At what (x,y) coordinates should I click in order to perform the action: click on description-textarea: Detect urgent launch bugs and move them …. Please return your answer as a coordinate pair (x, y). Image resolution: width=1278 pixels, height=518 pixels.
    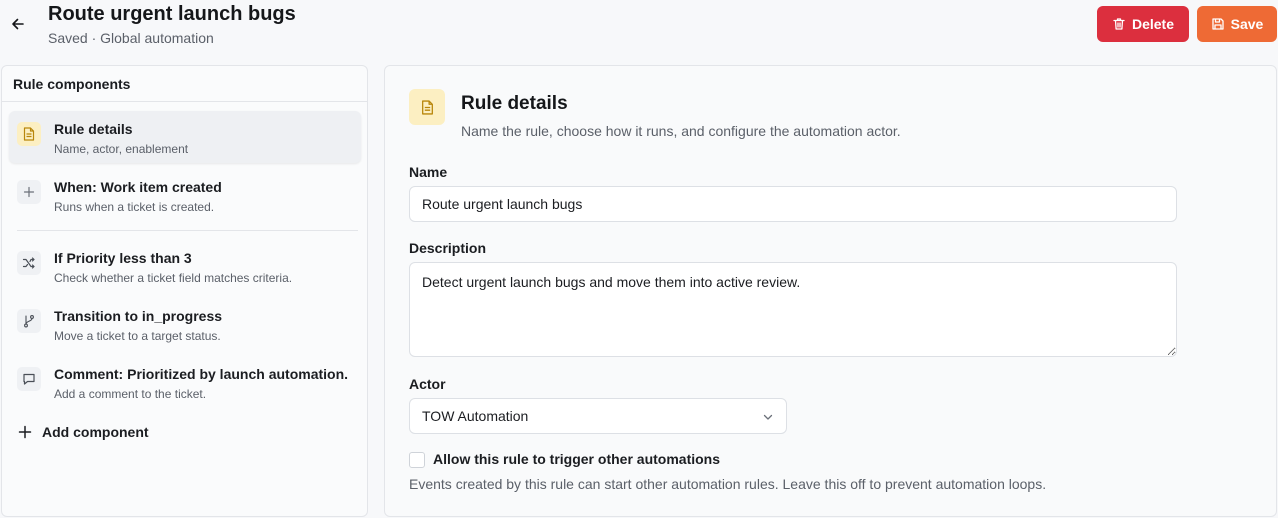
    Looking at the image, I should click on (793, 309).